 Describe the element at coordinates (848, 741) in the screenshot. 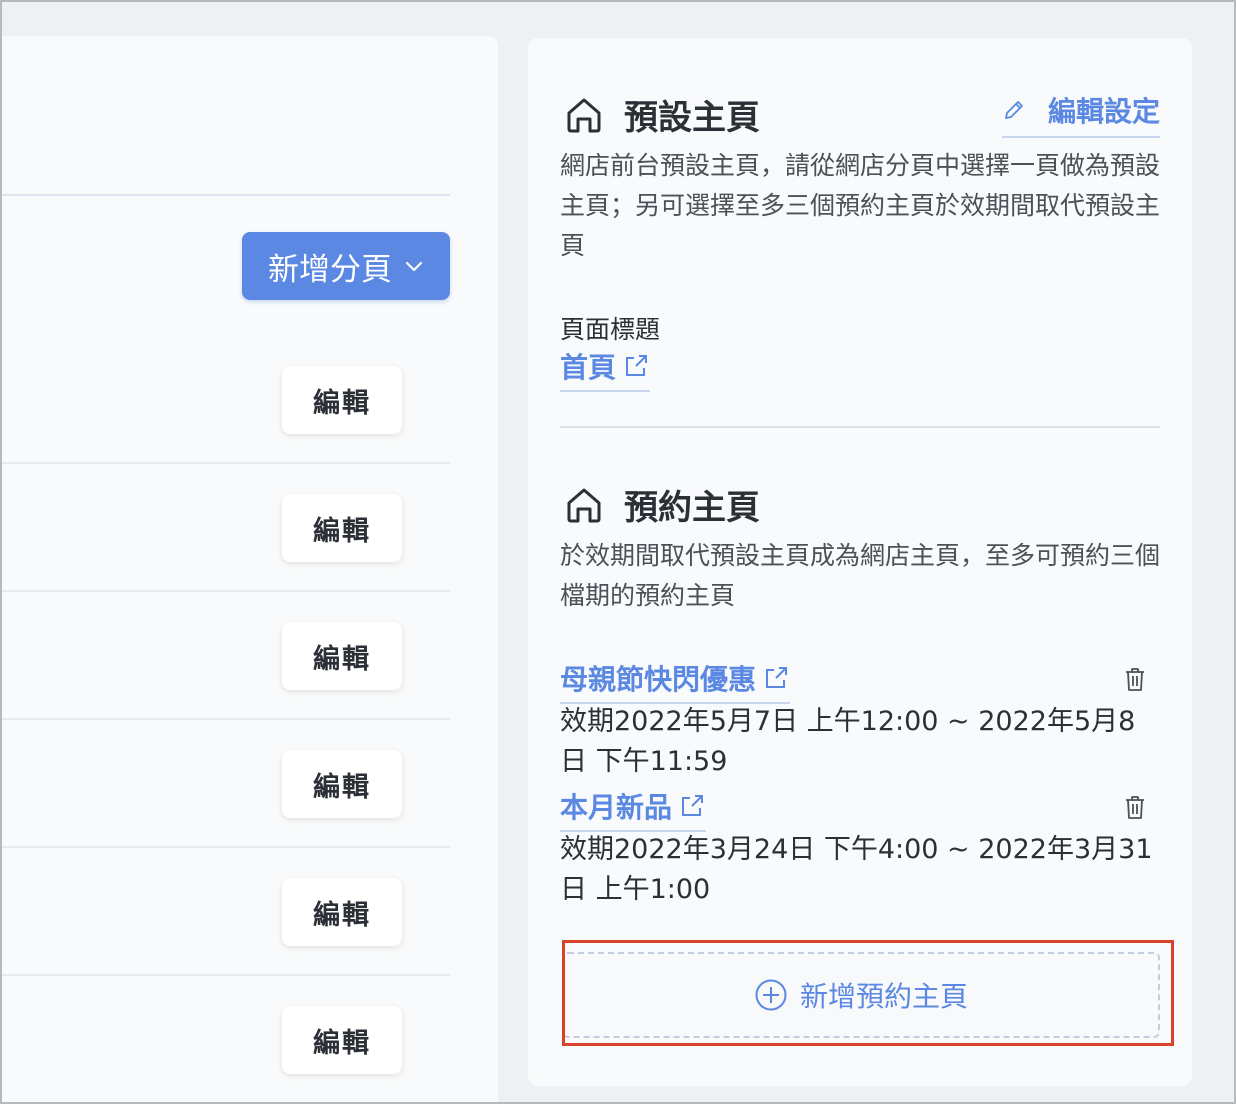

I see `scheduled-period: 效期2022年5月7日 上午12:00 ~ 2022年5月8日 下午11:59` at that location.